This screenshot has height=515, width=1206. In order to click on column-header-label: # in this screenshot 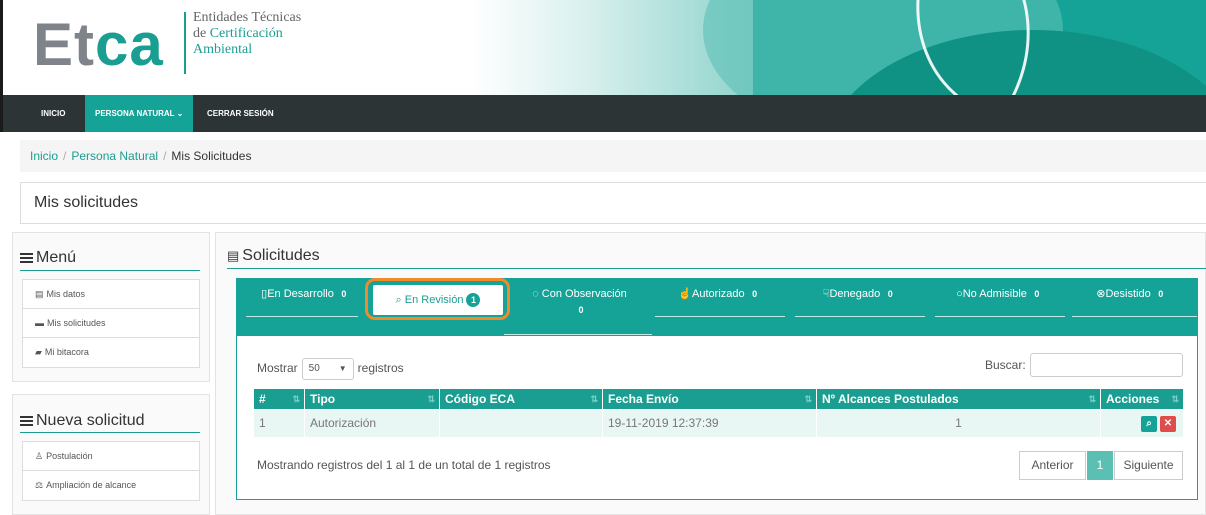, I will do `click(262, 399)`.